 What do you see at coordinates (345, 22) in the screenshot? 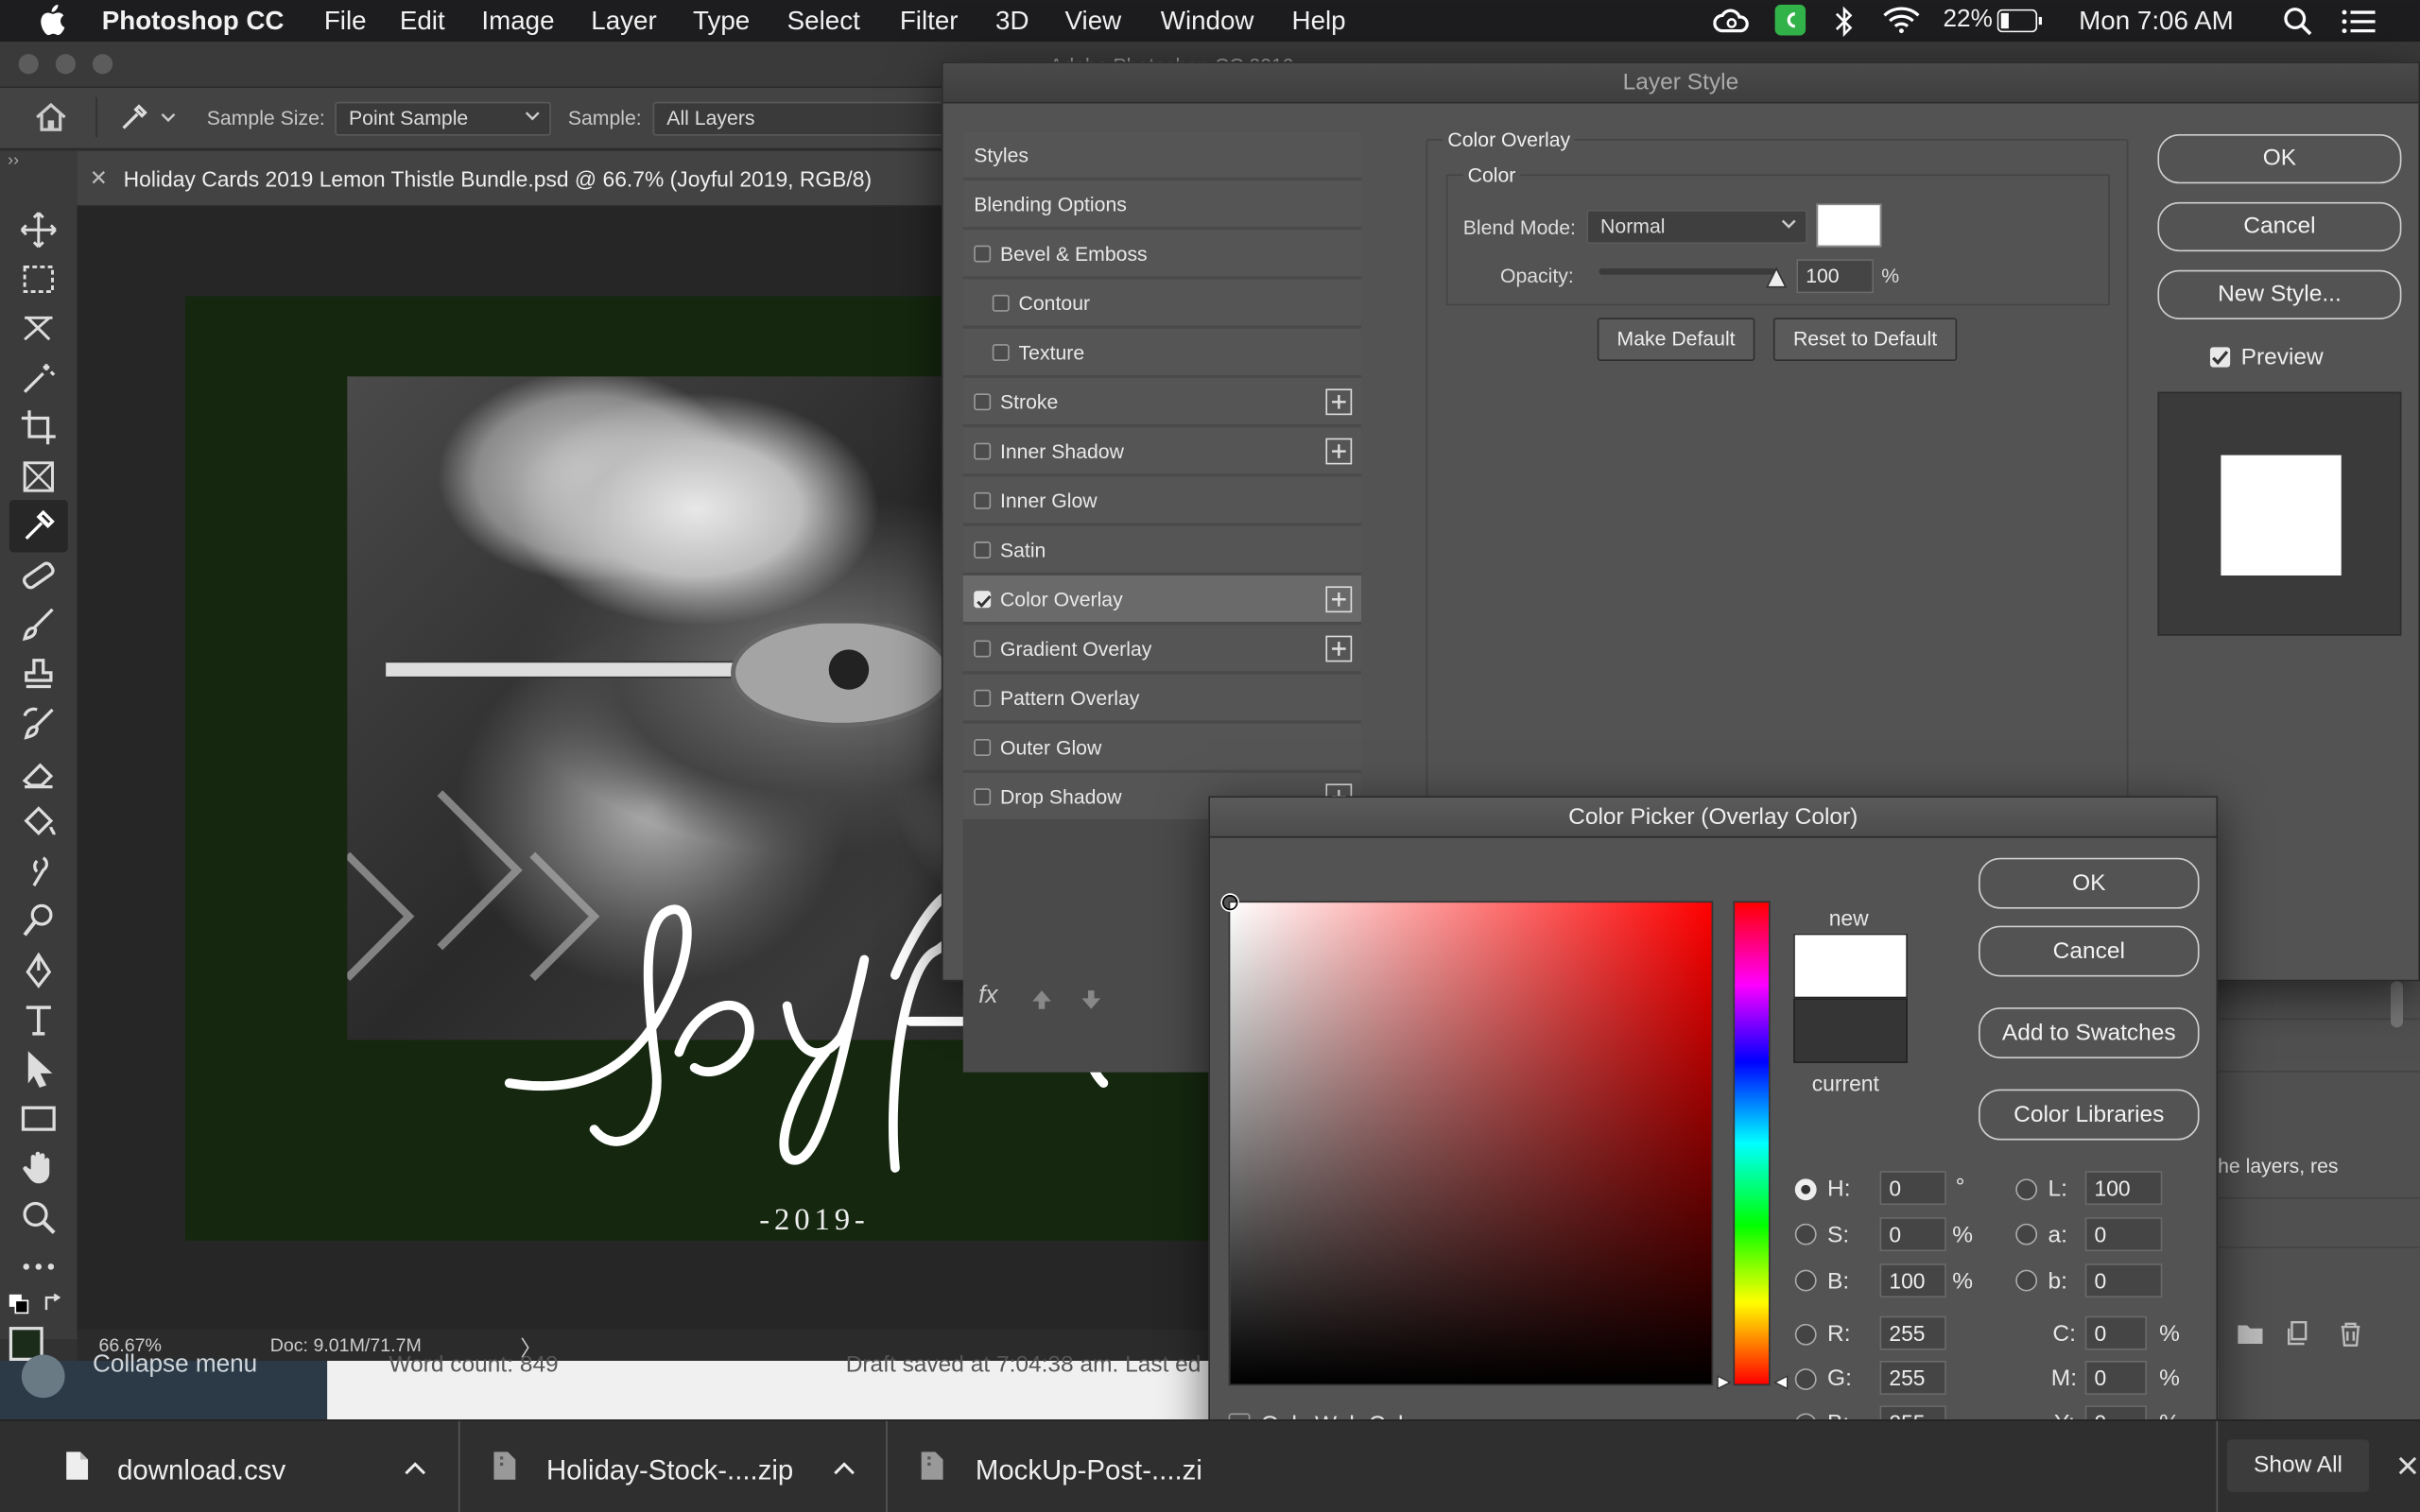
I see `menu-file: File` at bounding box center [345, 22].